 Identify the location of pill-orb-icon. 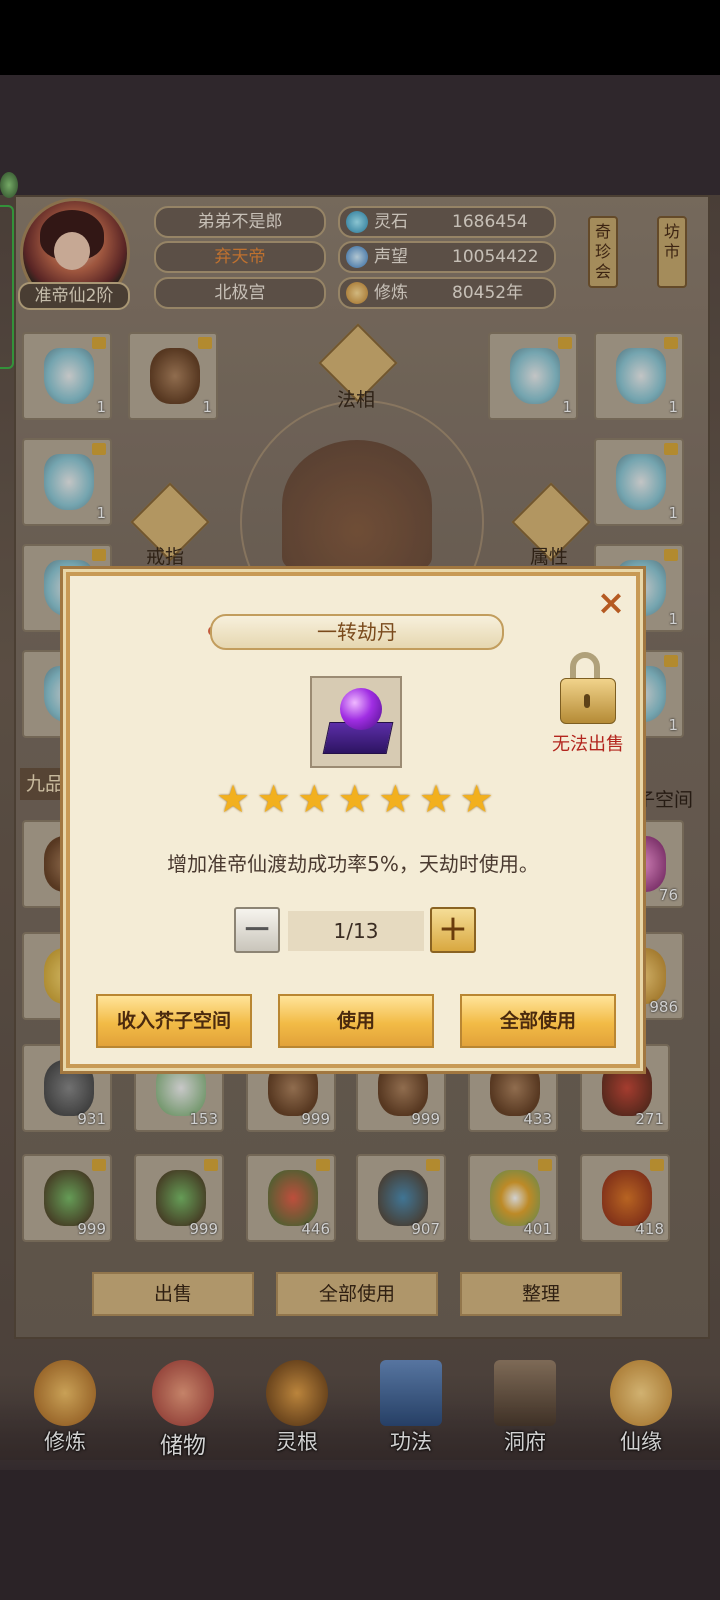
(361, 709).